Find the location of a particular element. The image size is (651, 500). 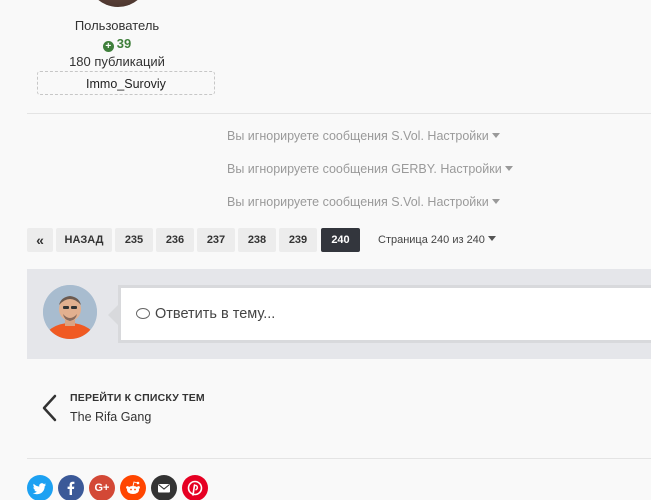

reddit-share-button is located at coordinates (133, 487).